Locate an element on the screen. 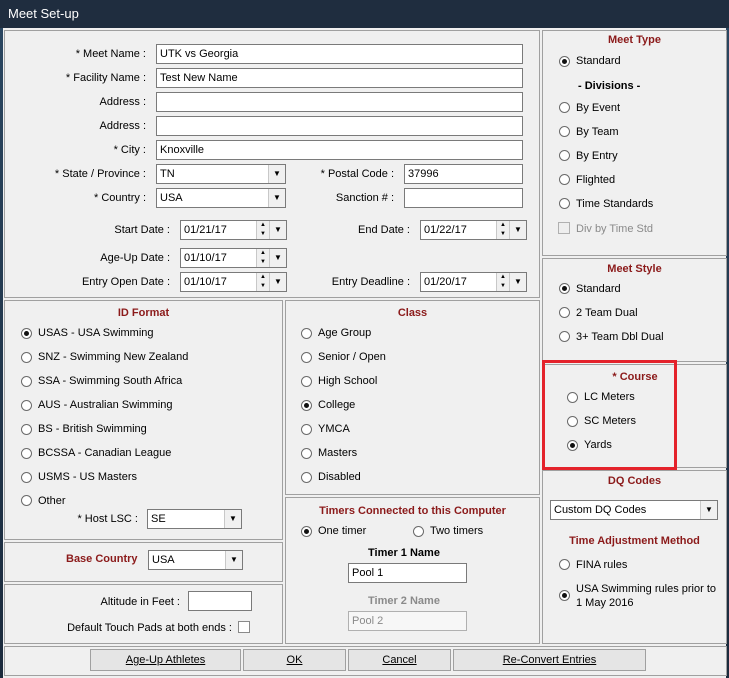 The width and height of the screenshot is (729, 678). base-country-select: USA ▼ is located at coordinates (195, 560).